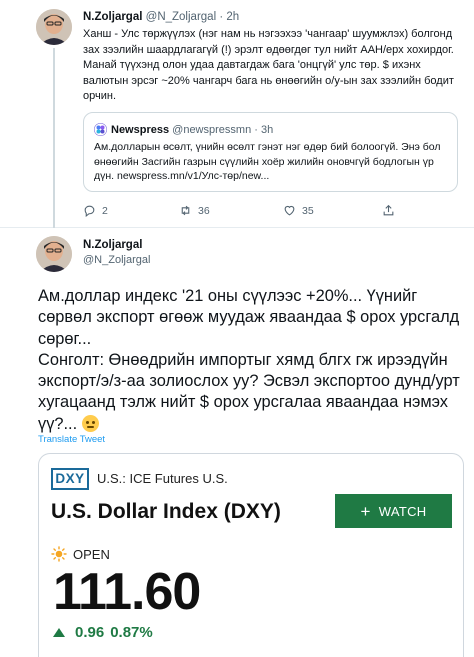  What do you see at coordinates (127, 592) in the screenshot?
I see `price-value: 111.60` at bounding box center [127, 592].